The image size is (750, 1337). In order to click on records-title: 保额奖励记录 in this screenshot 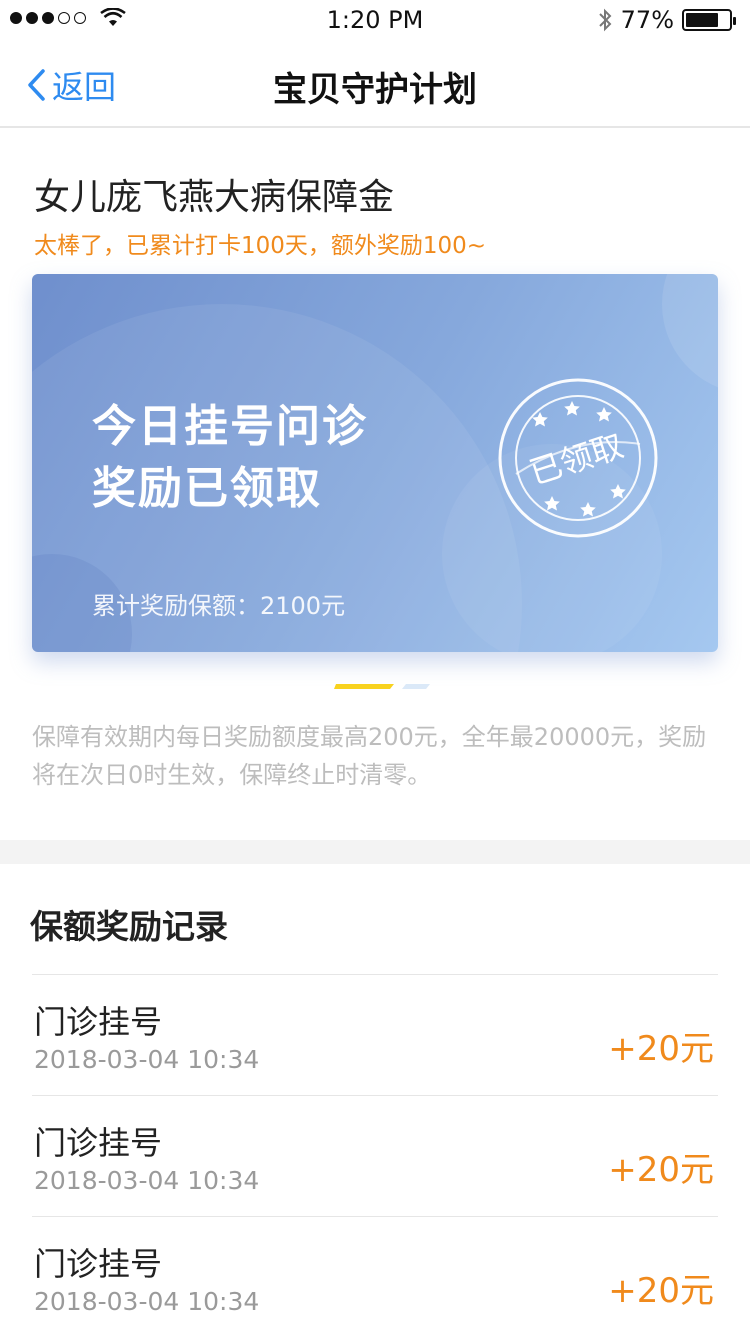, I will do `click(129, 926)`.